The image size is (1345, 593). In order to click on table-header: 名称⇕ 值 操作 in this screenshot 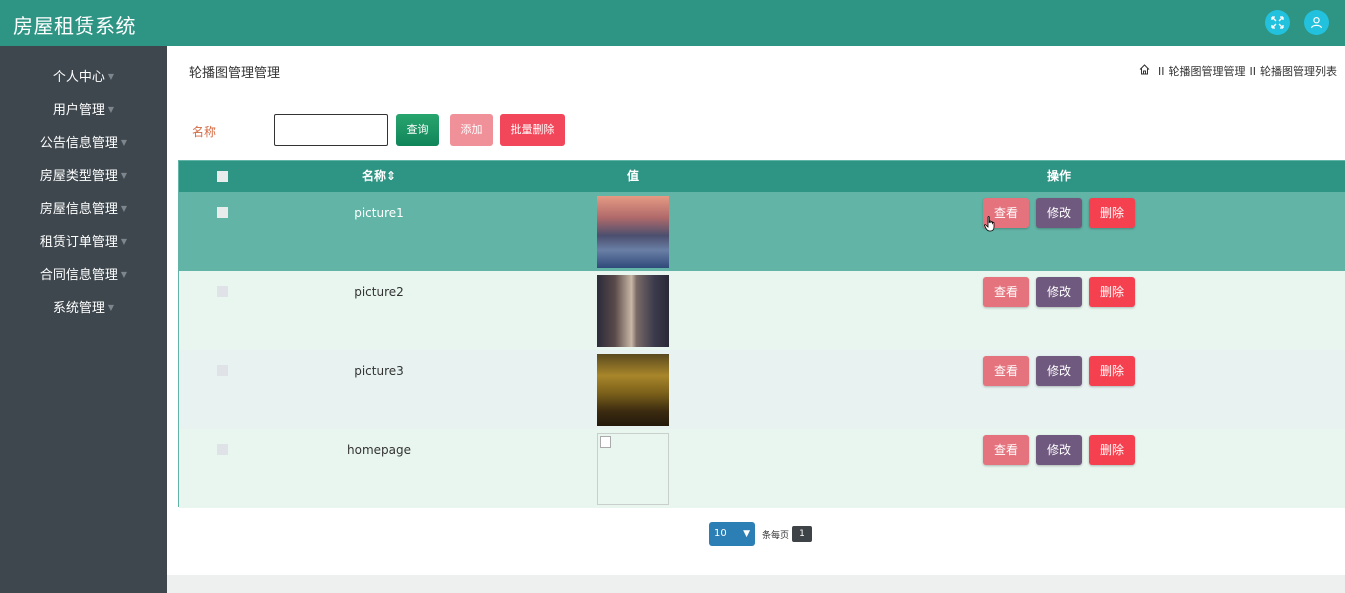, I will do `click(762, 176)`.